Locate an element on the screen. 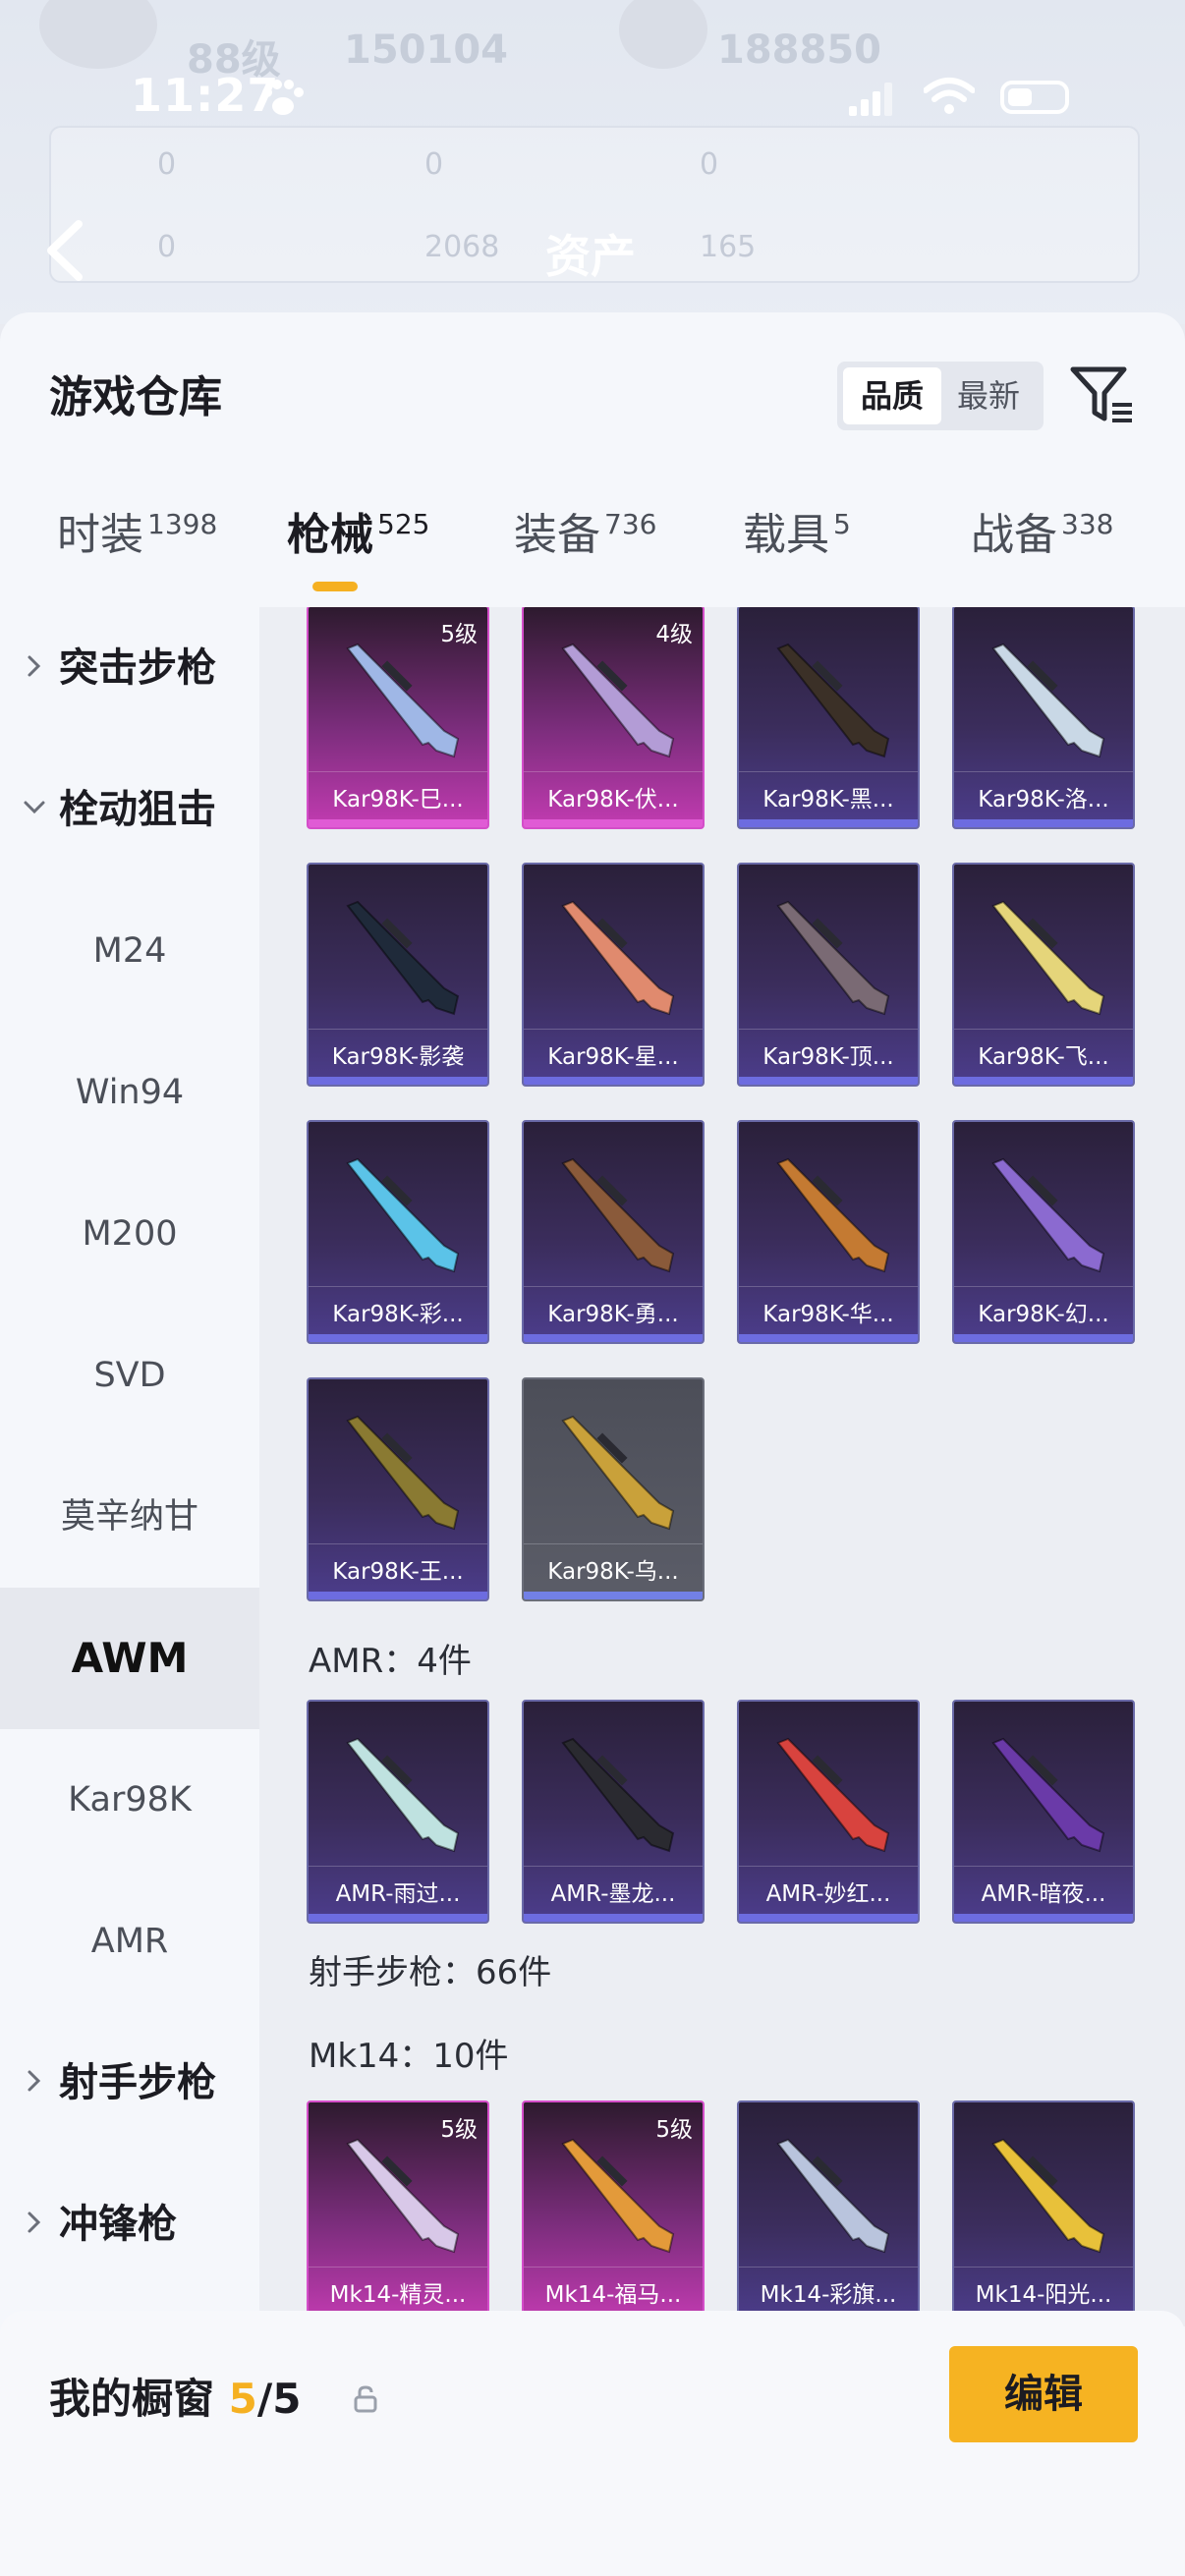 This screenshot has height=2576, width=1185. sort-by-quality-button: 品质 is located at coordinates (892, 395).